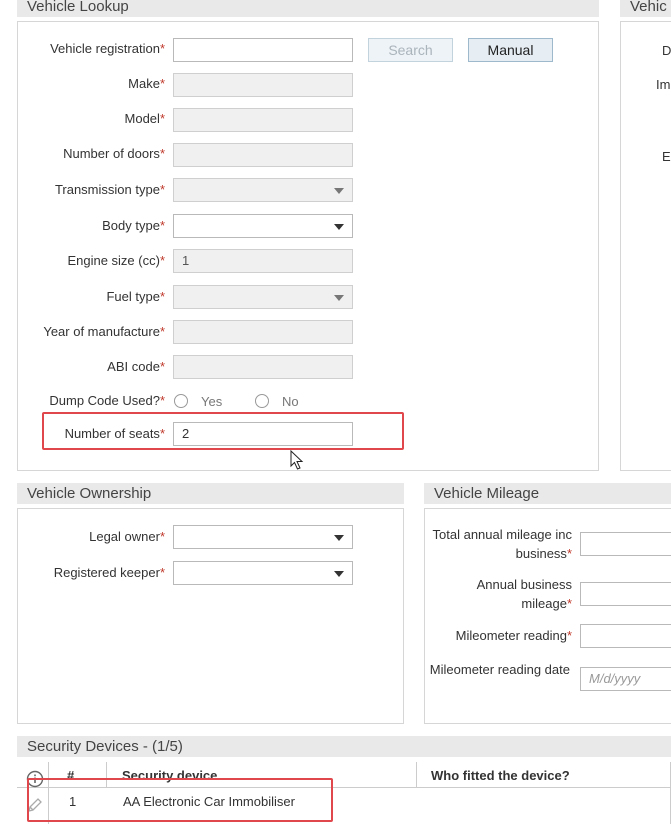 The height and width of the screenshot is (824, 671). Describe the element at coordinates (262, 401) in the screenshot. I see `dump-no-radio` at that location.